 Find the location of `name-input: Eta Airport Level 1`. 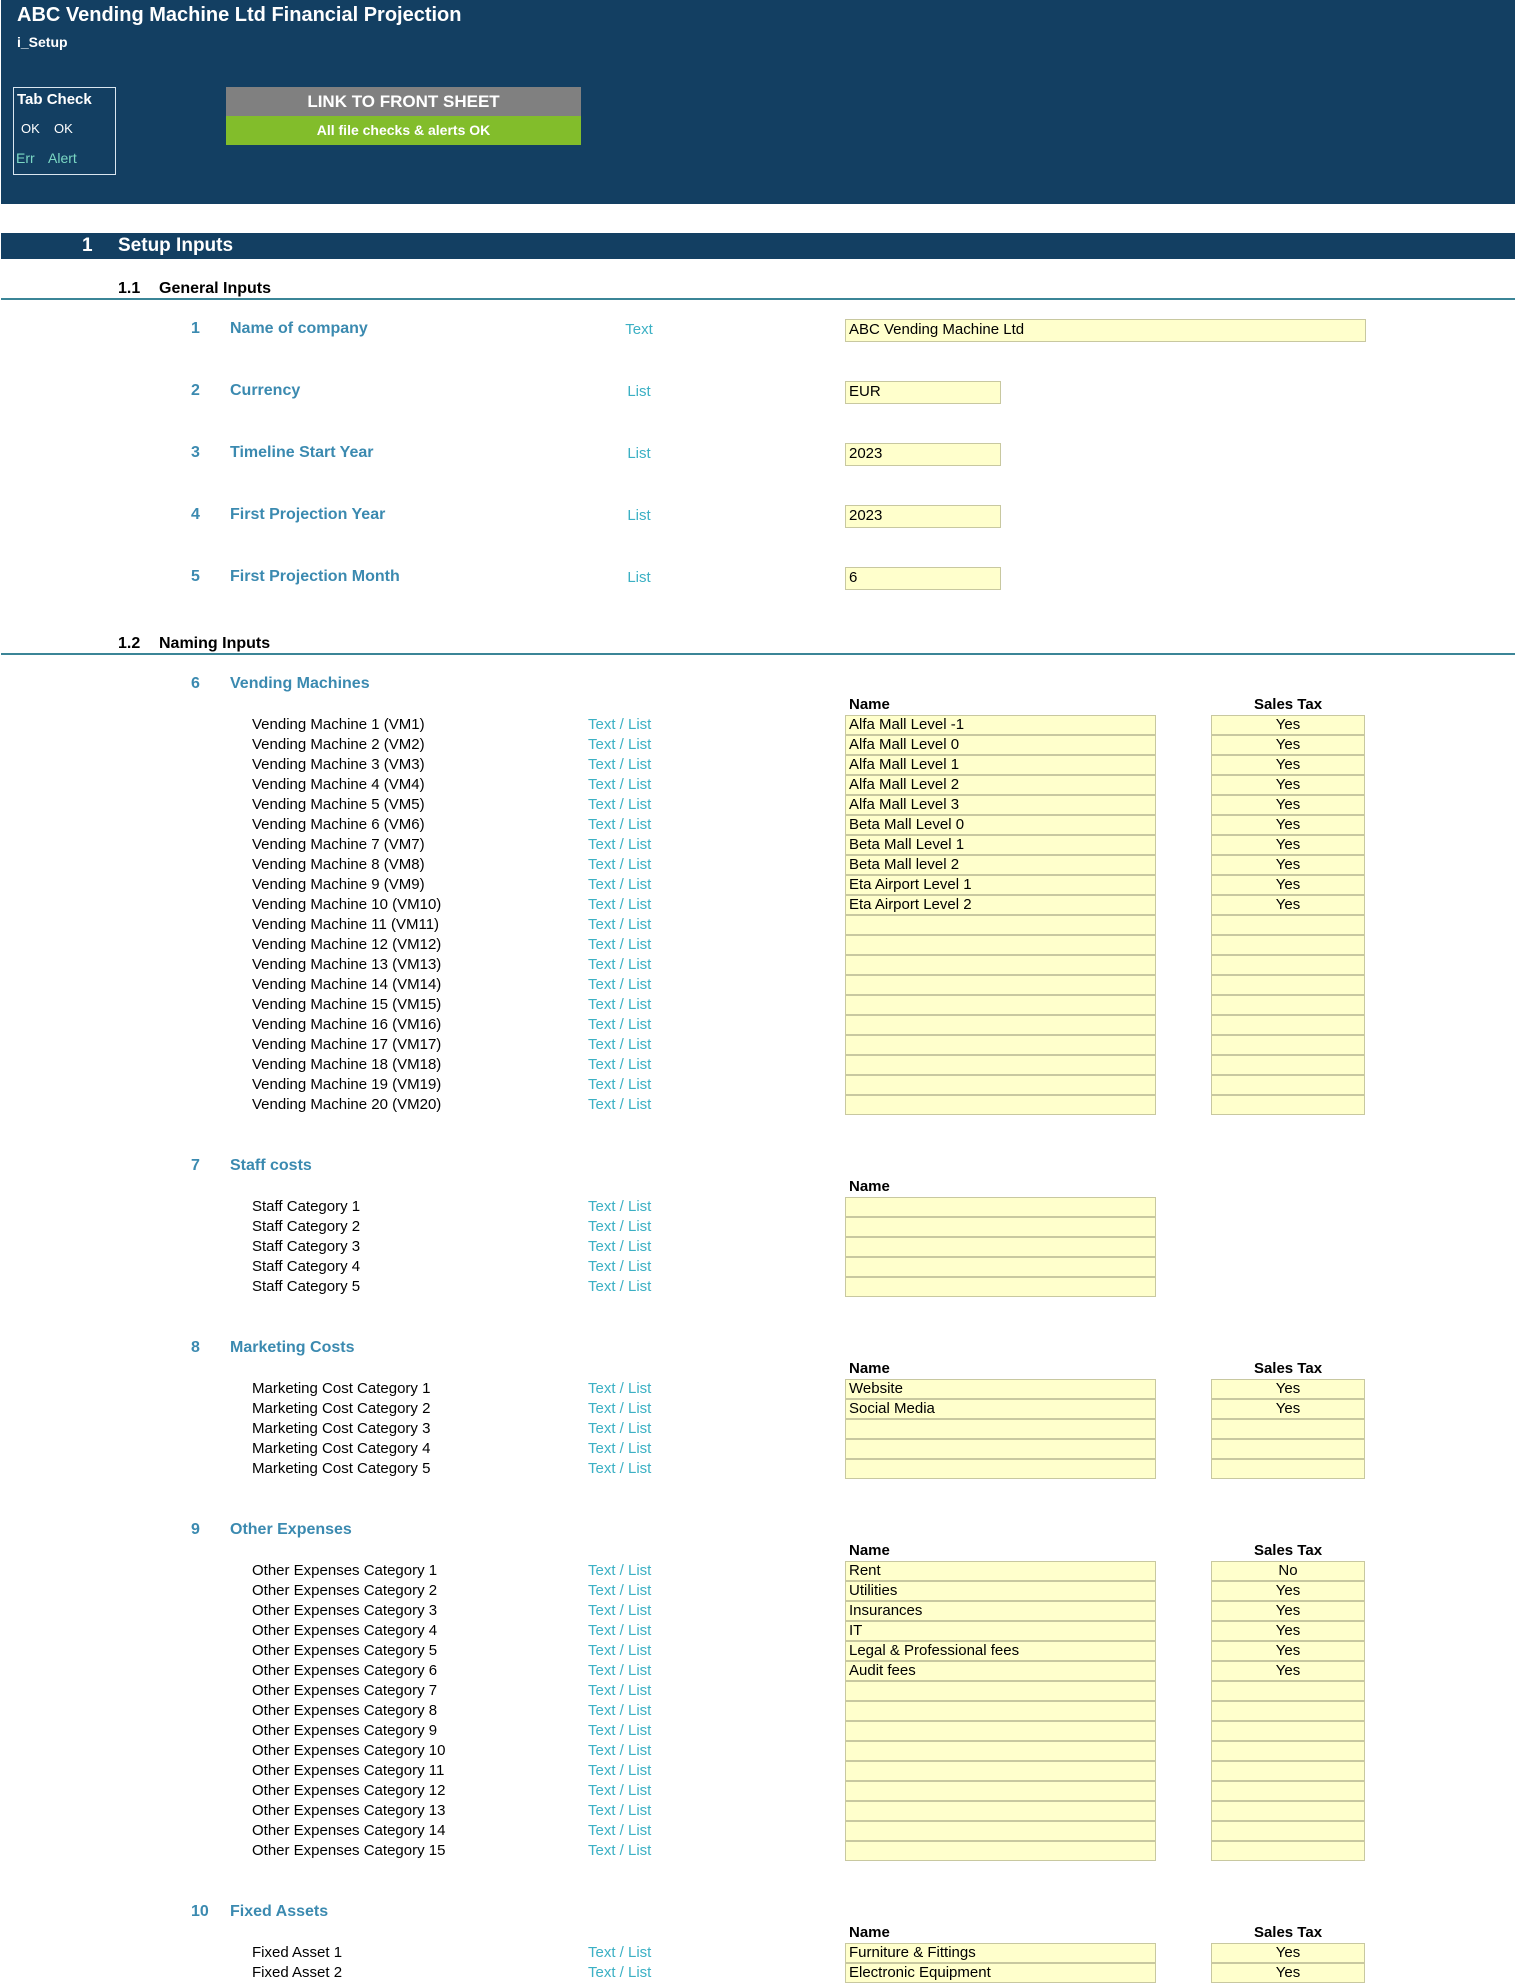

name-input: Eta Airport Level 1 is located at coordinates (1000, 885).